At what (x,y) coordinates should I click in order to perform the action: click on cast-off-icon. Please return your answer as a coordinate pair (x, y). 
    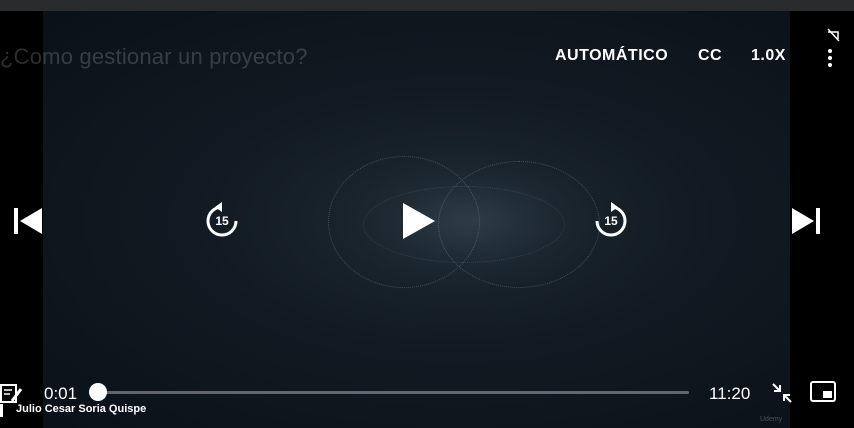
    Looking at the image, I should click on (833, 35).